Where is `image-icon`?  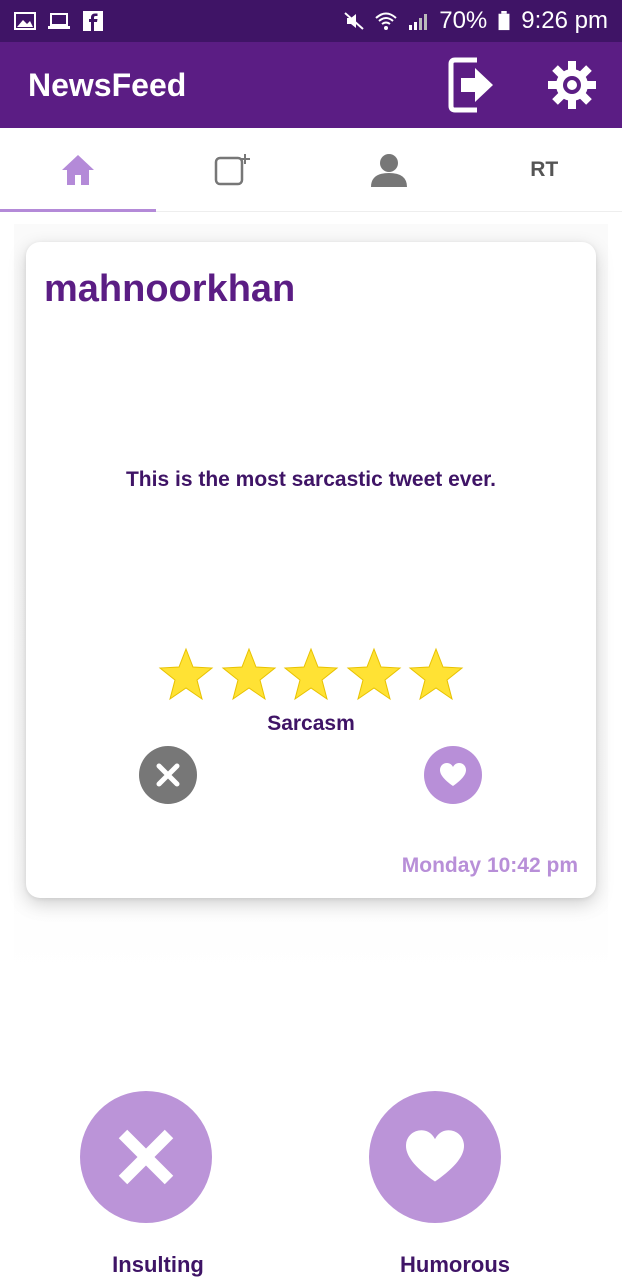 image-icon is located at coordinates (25, 21).